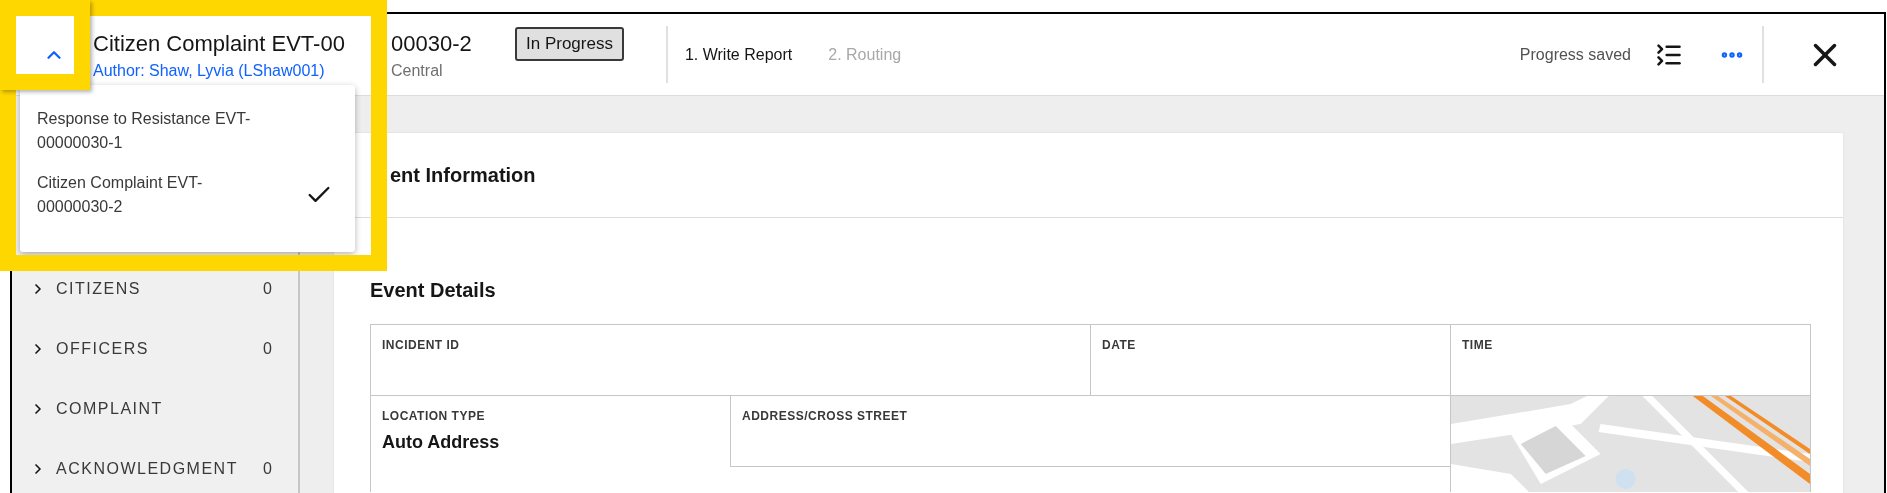 This screenshot has height=493, width=1887. What do you see at coordinates (147, 469) in the screenshot?
I see `sidebar-label: ACKNOWLEDGMENT` at bounding box center [147, 469].